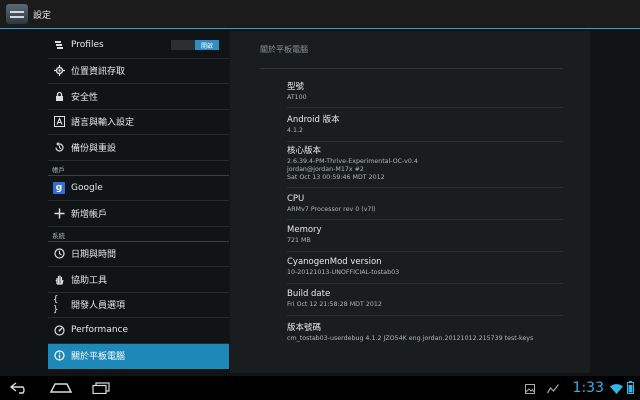 The width and height of the screenshot is (640, 400). What do you see at coordinates (138, 254) in the screenshot?
I see `sidebar-item-date-time: 日期與時間` at bounding box center [138, 254].